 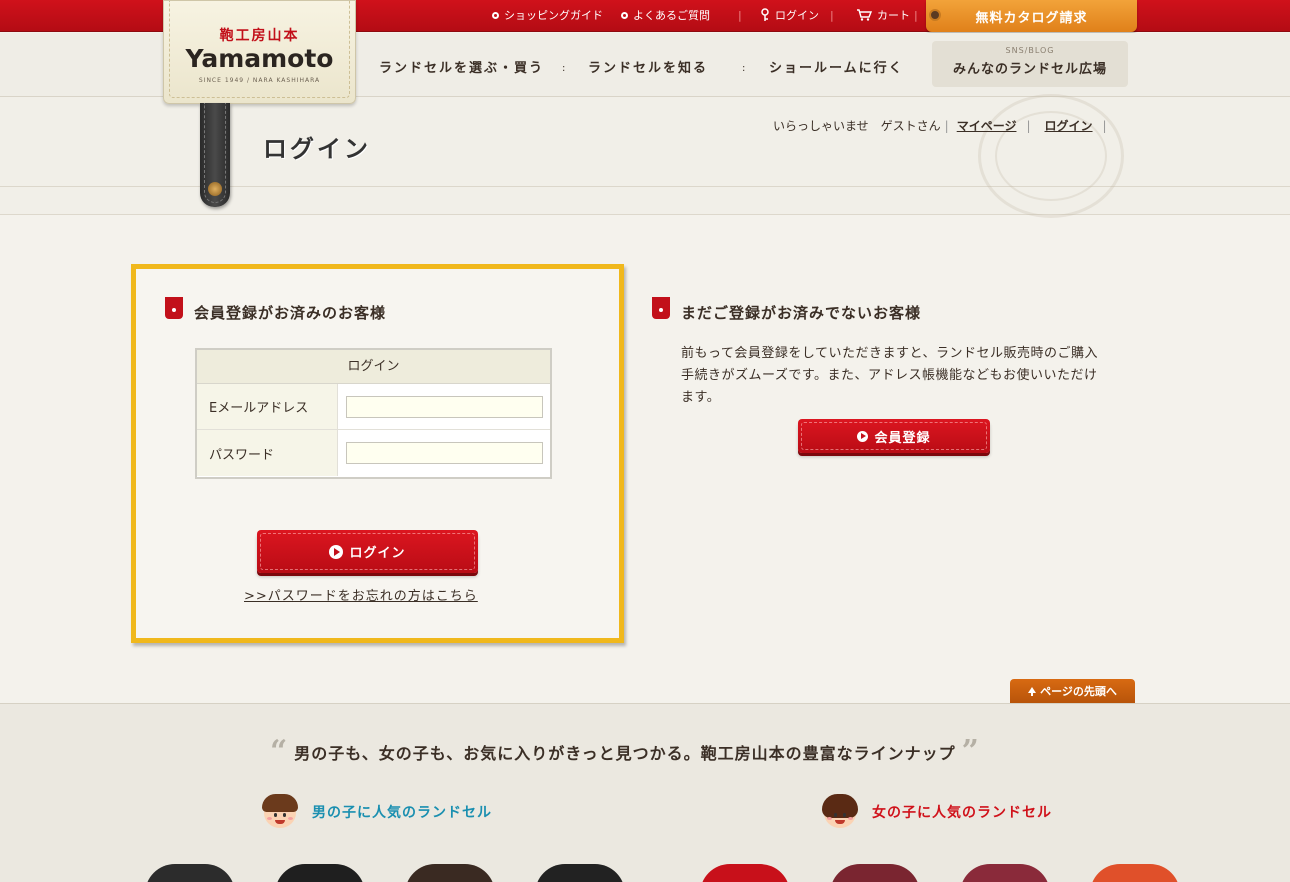 I want to click on forgot-password-link: >>パスワードをお忘れの方はこちら, so click(x=361, y=594).